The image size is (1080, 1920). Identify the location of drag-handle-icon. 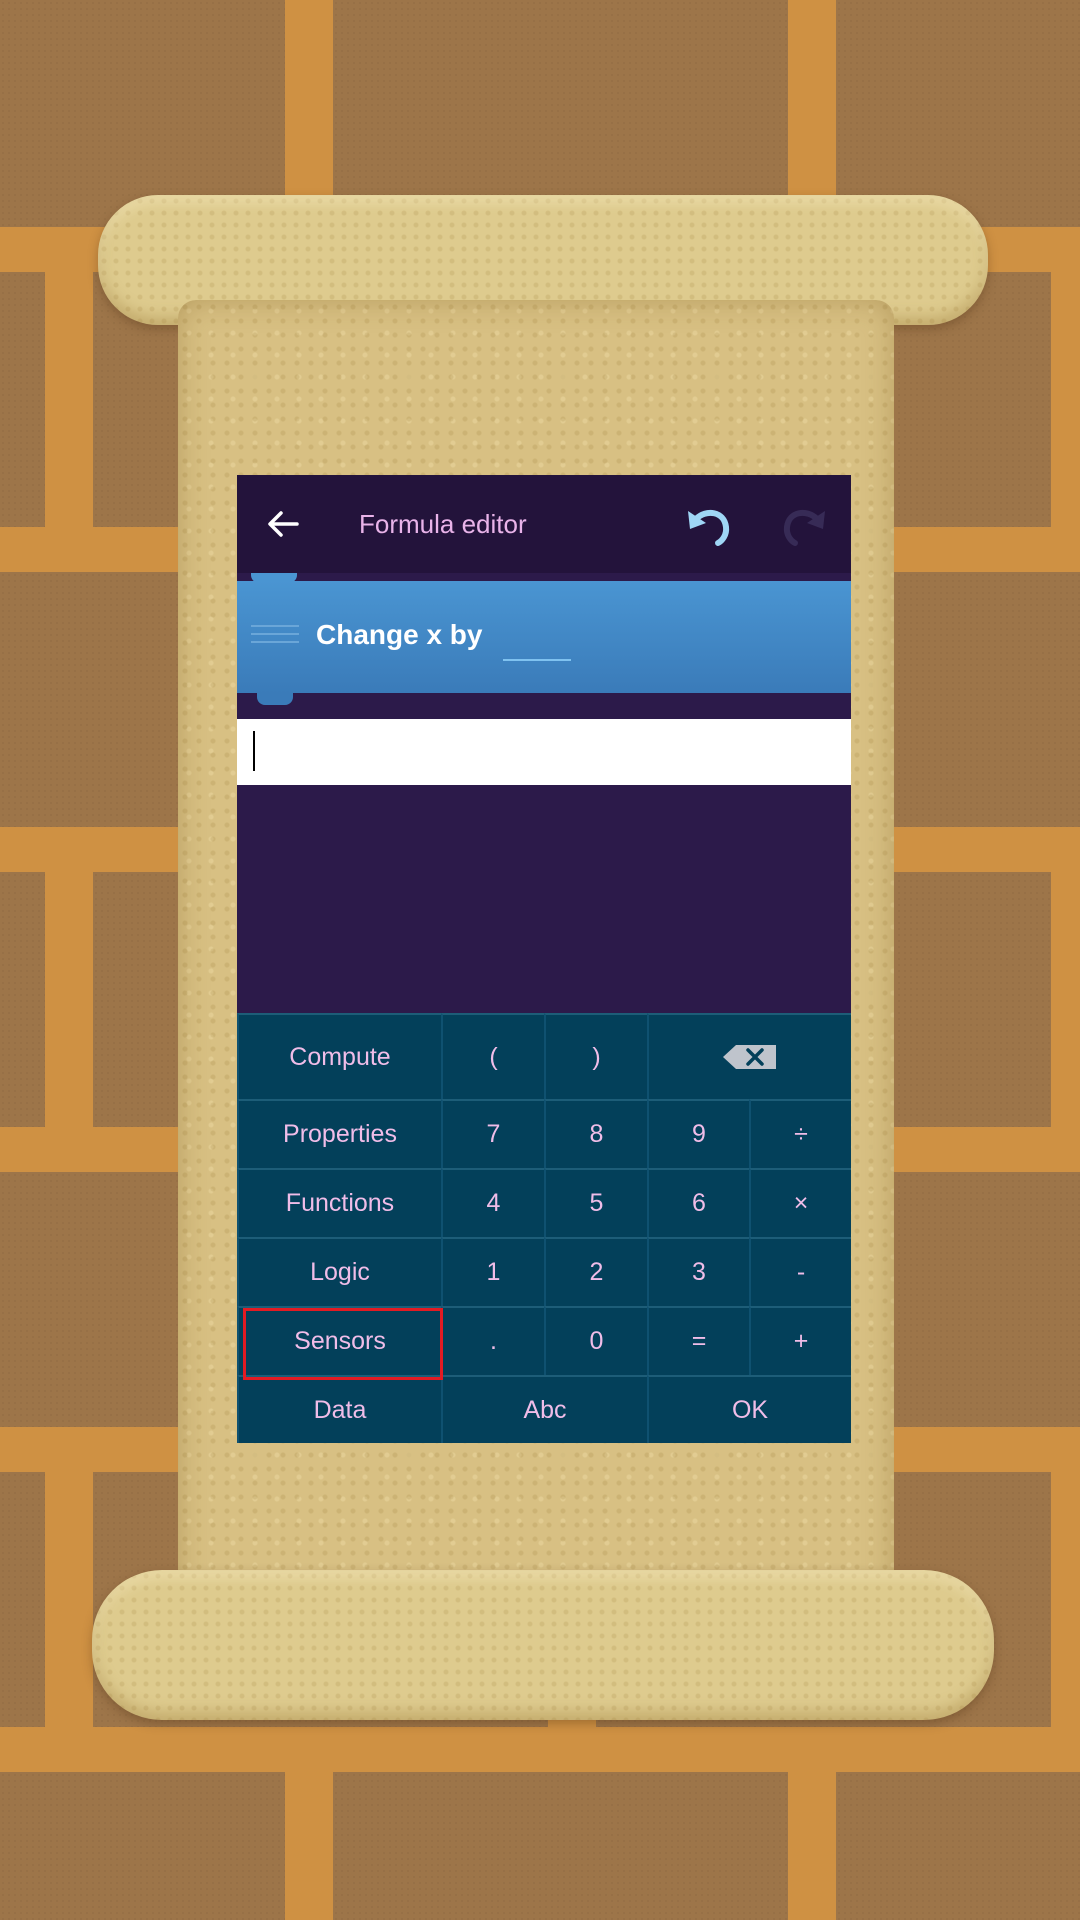
(275, 638).